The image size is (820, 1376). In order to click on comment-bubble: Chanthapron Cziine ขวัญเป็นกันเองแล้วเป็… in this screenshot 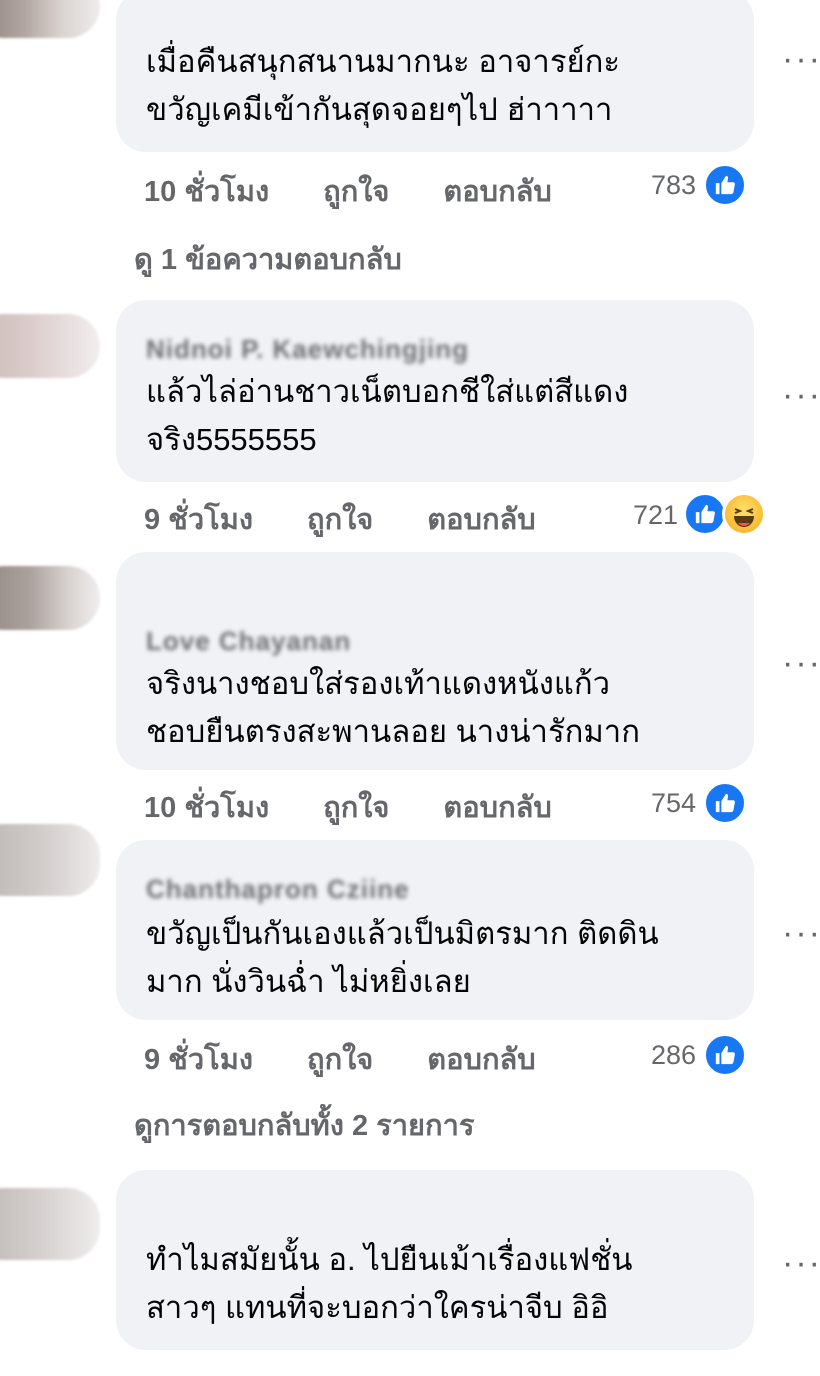, I will do `click(435, 930)`.